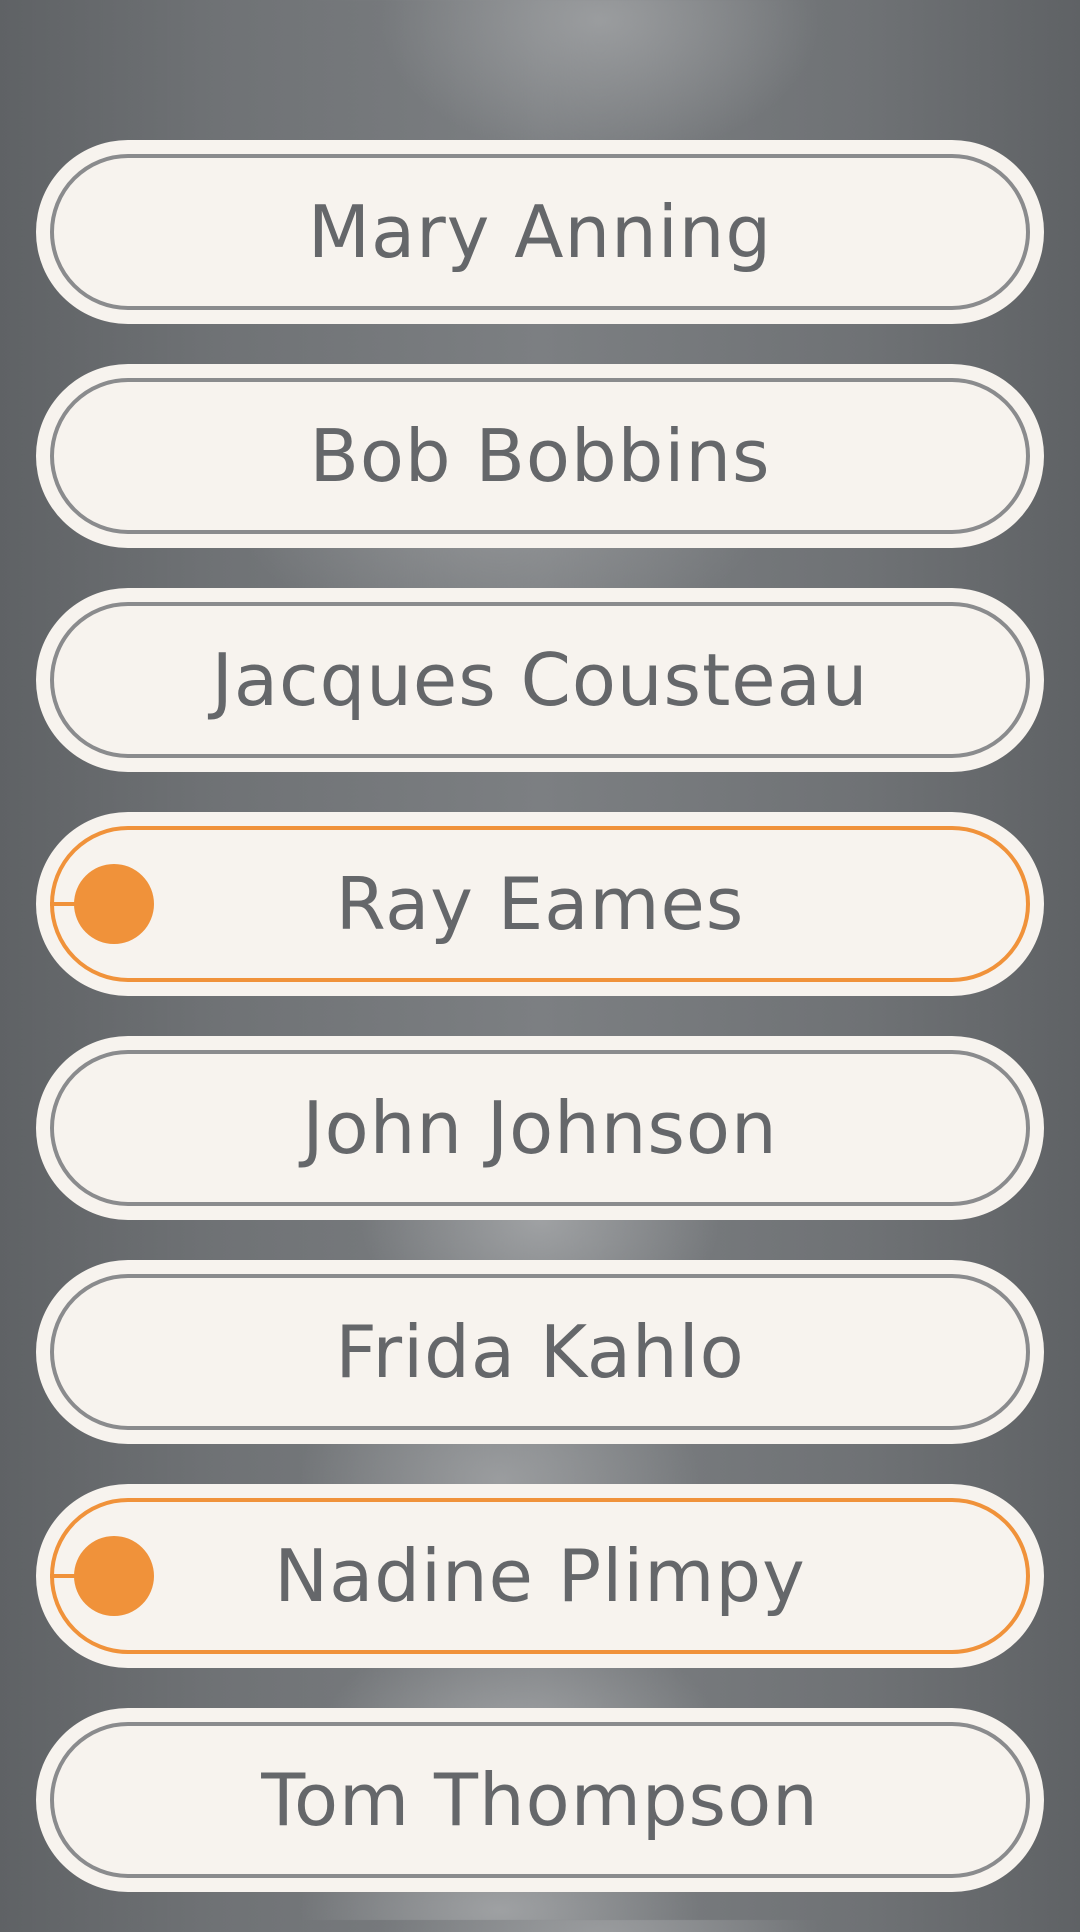 This screenshot has width=1080, height=1932. I want to click on person-item-john-johnson: John Johnson, so click(540, 1128).